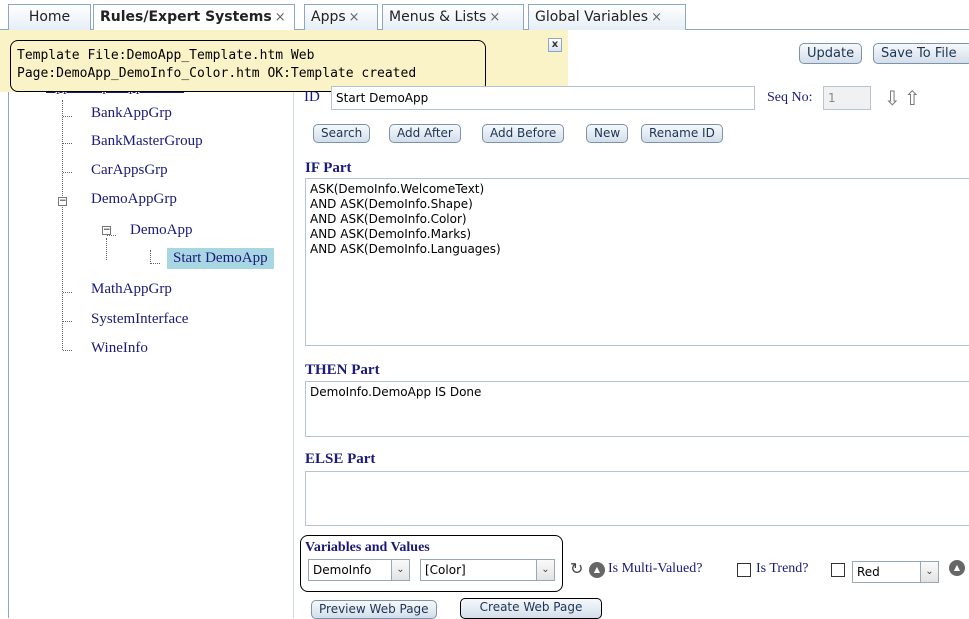 This screenshot has width=969, height=619. Describe the element at coordinates (868, 572) in the screenshot. I see `value-select-value: Red` at that location.